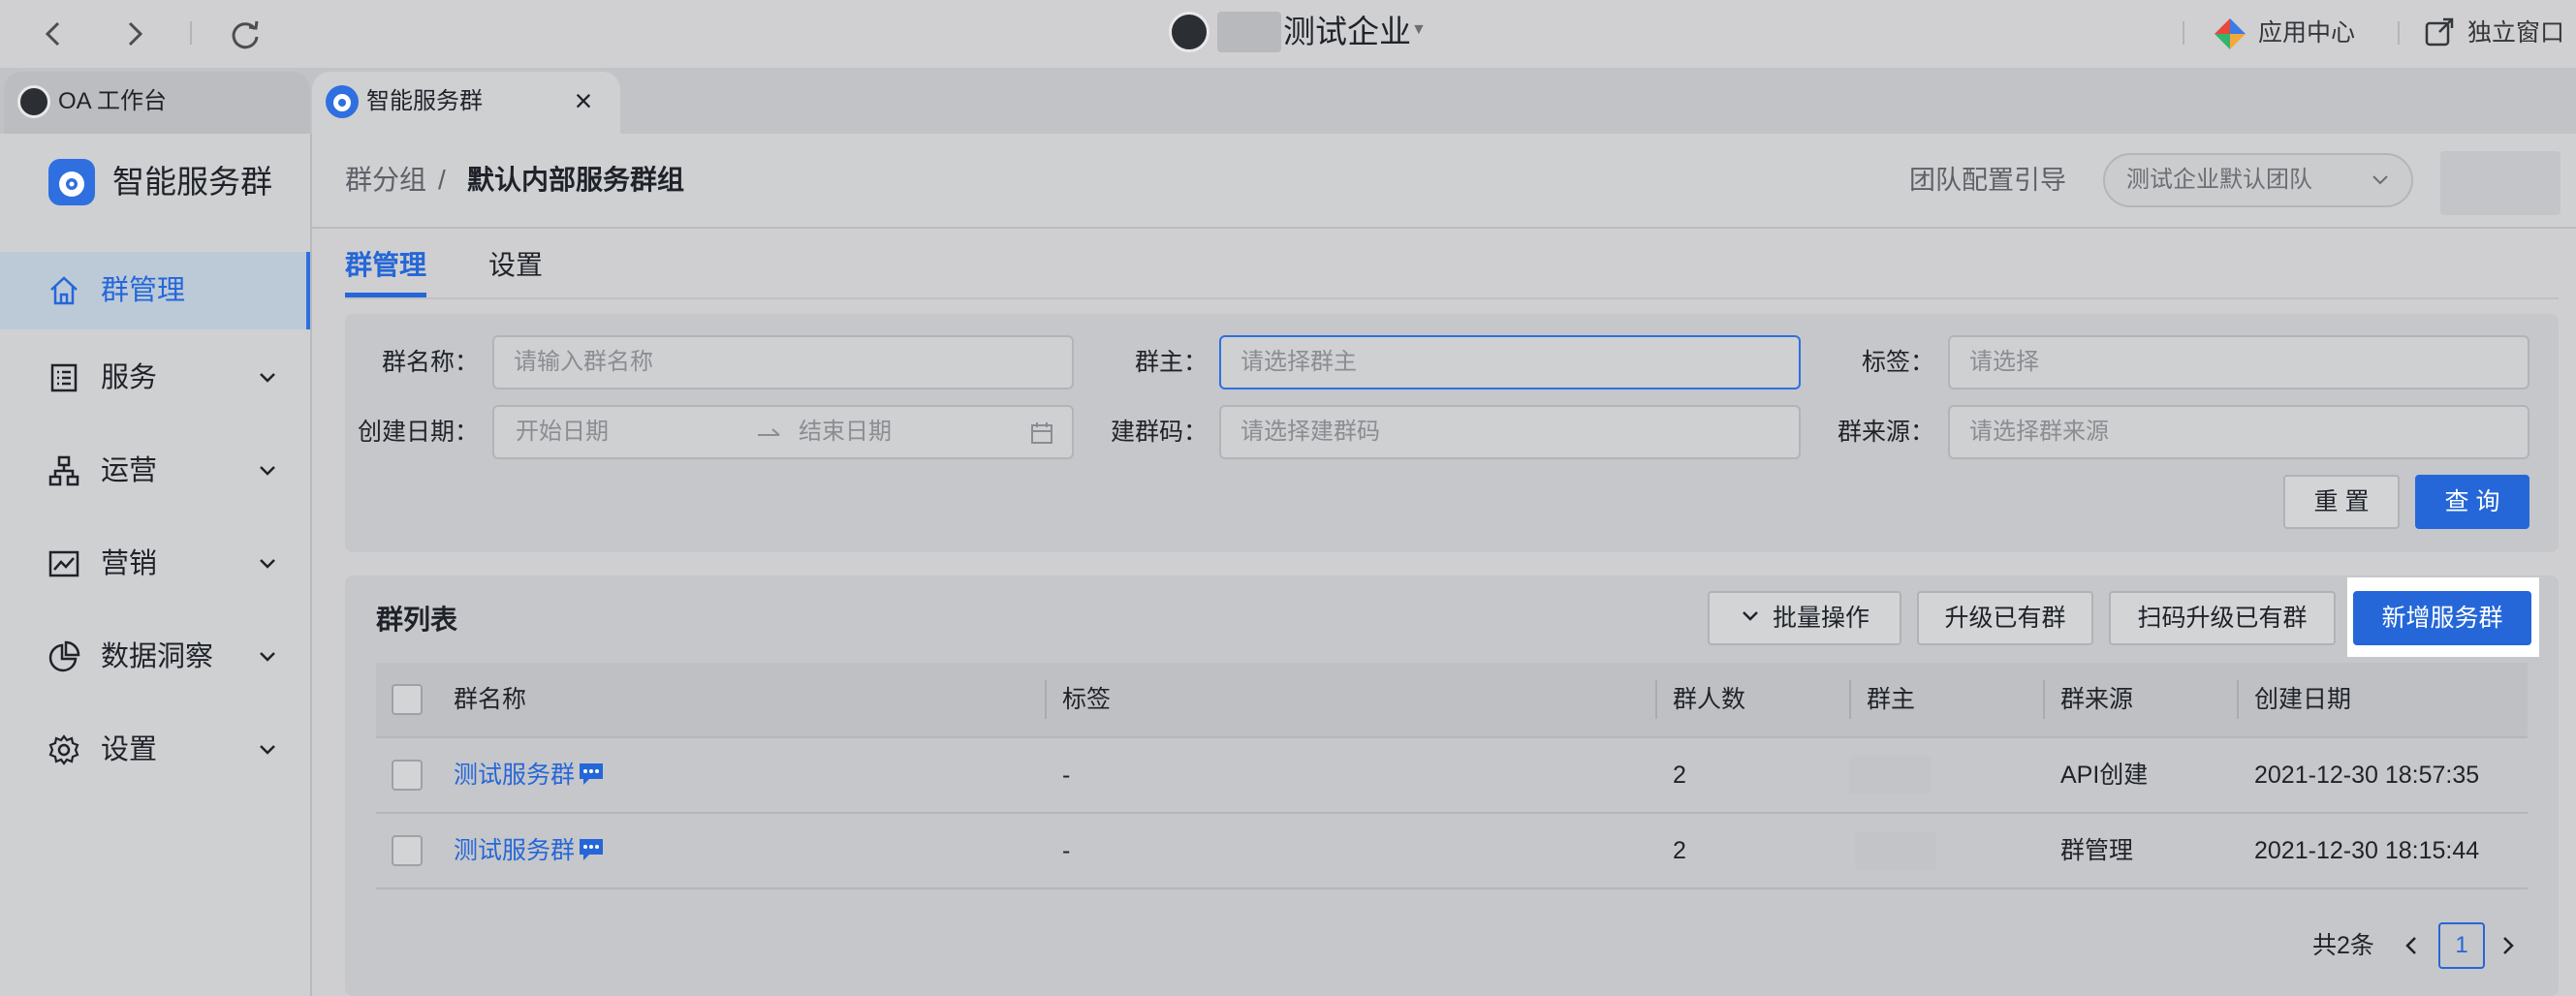 Image resolution: width=2576 pixels, height=996 pixels. What do you see at coordinates (129, 749) in the screenshot?
I see `sidebar-item-label: 设置` at bounding box center [129, 749].